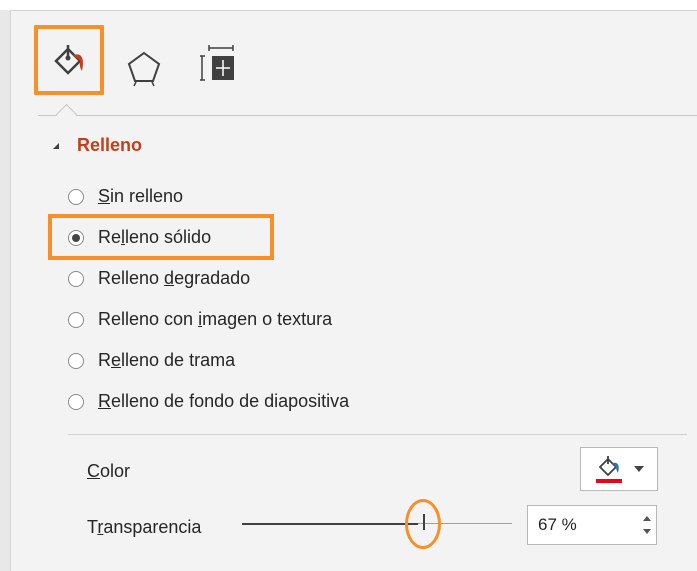 The width and height of the screenshot is (697, 571). What do you see at coordinates (141, 196) in the screenshot?
I see `option-label: Sin relleno` at bounding box center [141, 196].